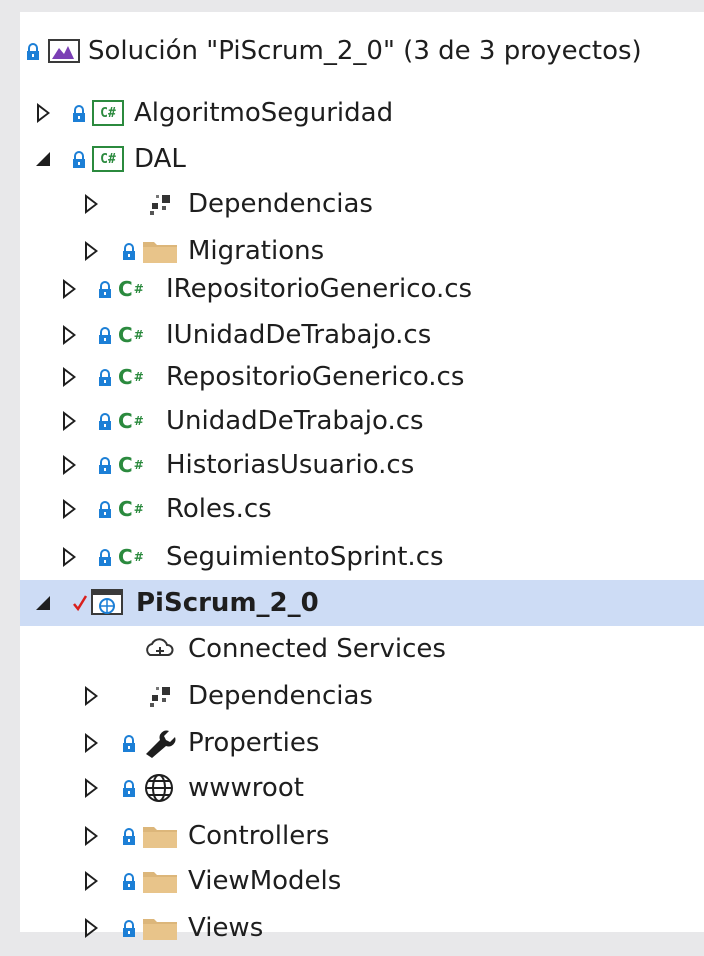 The image size is (704, 956). Describe the element at coordinates (362, 788) in the screenshot. I see `tree-row: wwwroot` at that location.